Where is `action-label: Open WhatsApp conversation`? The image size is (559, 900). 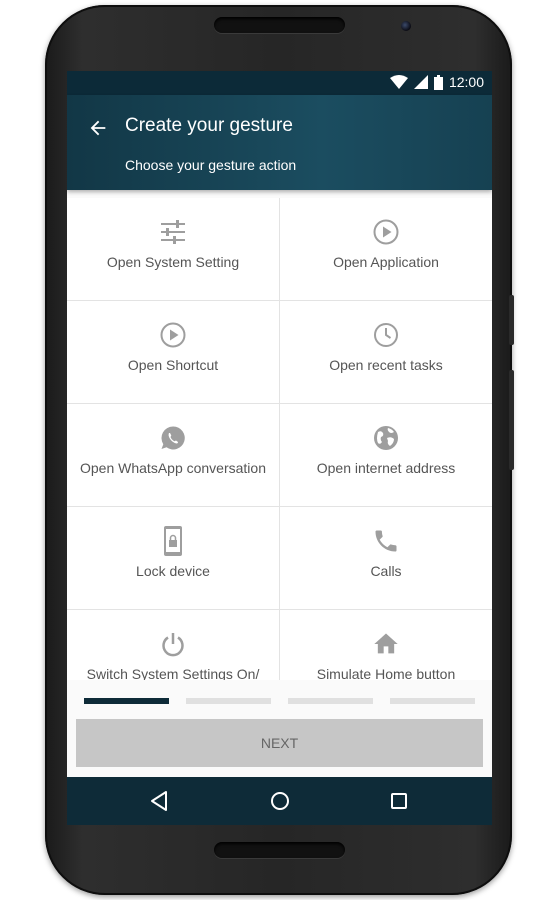 action-label: Open WhatsApp conversation is located at coordinates (173, 468).